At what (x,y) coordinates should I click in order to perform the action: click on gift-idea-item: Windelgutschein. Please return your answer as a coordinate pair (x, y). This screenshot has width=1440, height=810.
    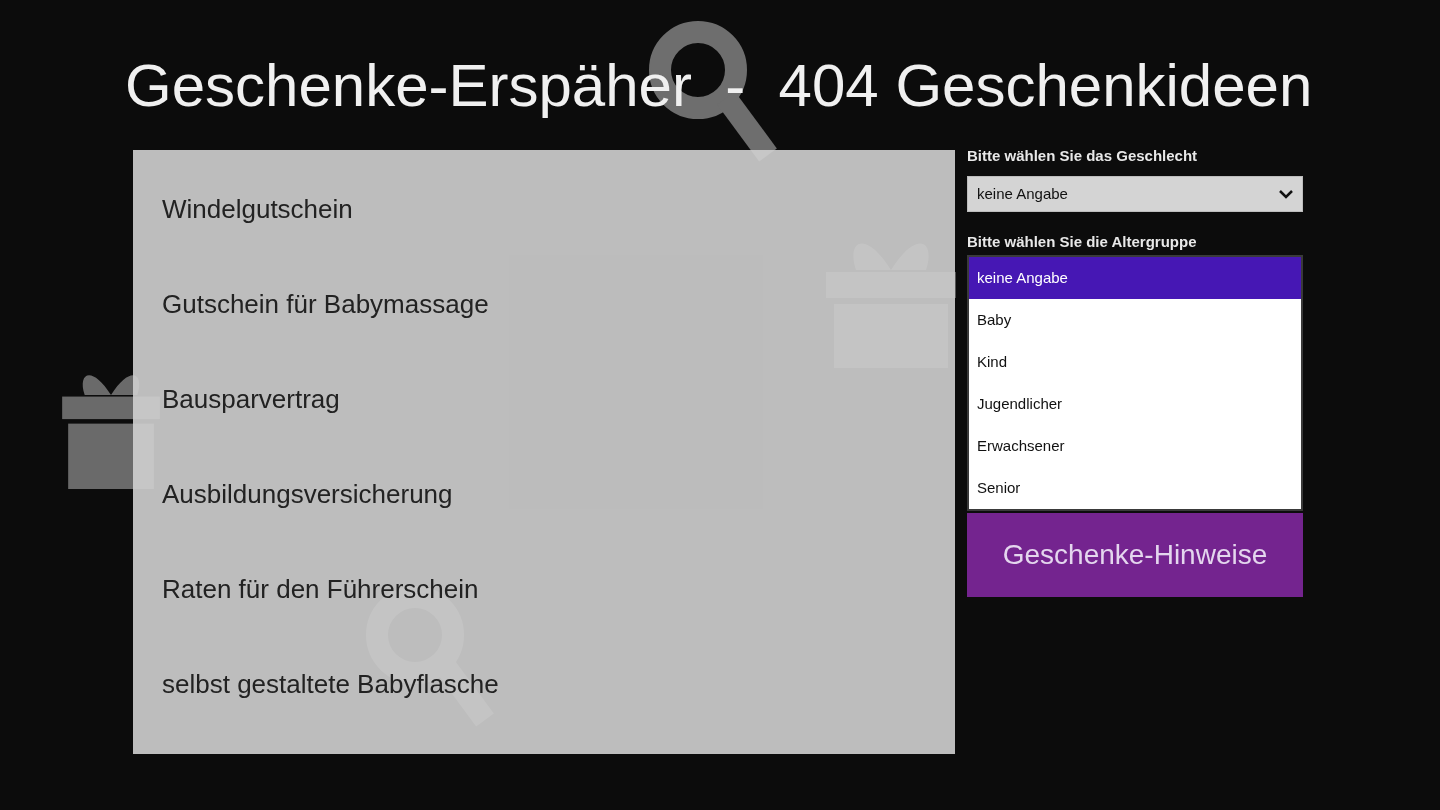
    Looking at the image, I should click on (257, 209).